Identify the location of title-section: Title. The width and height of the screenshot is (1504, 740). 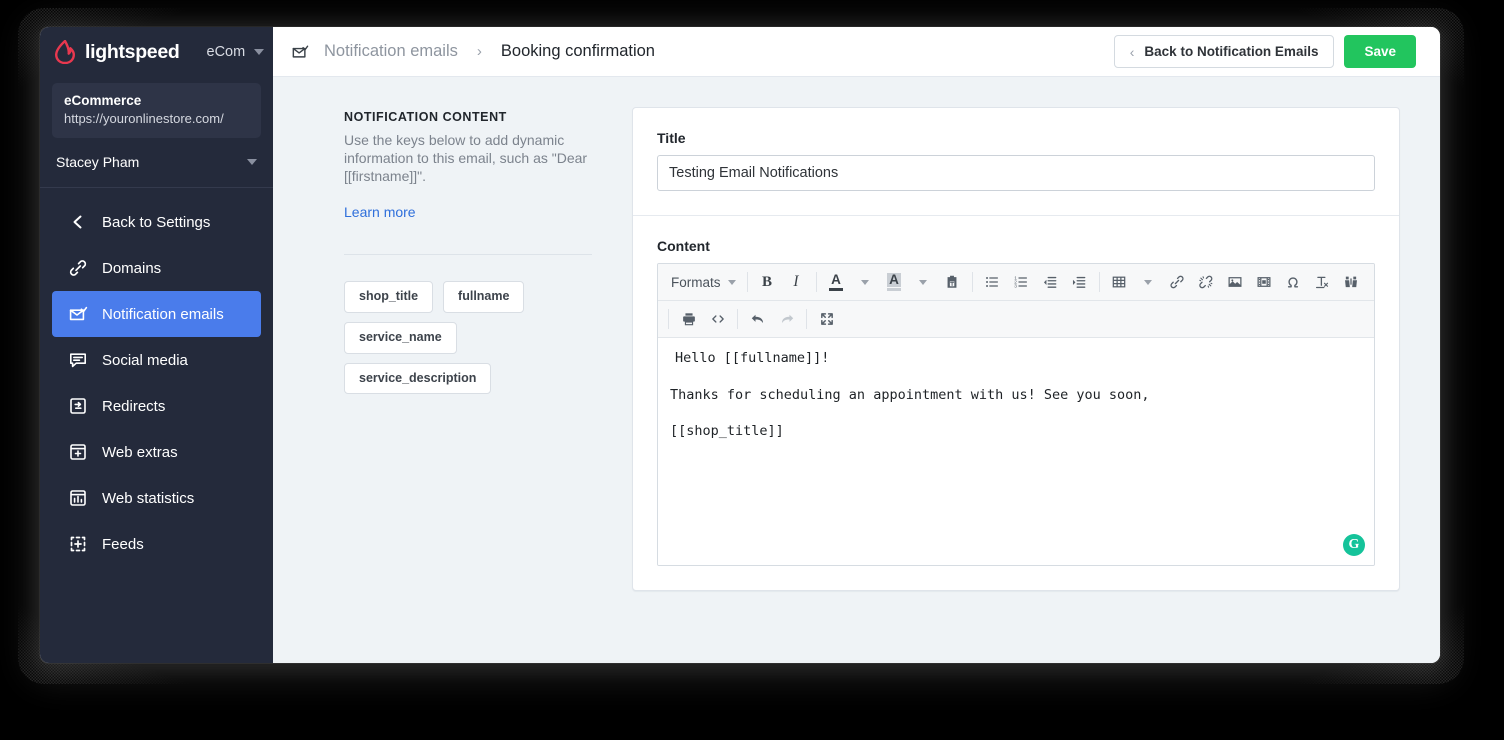
(1016, 161).